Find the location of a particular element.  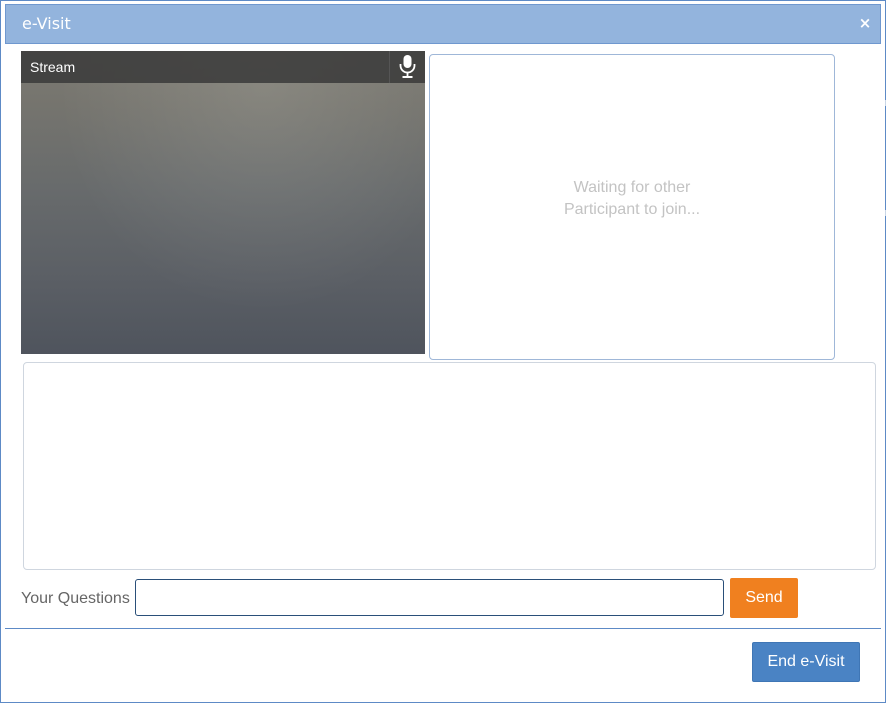

footer-divider is located at coordinates (443, 628).